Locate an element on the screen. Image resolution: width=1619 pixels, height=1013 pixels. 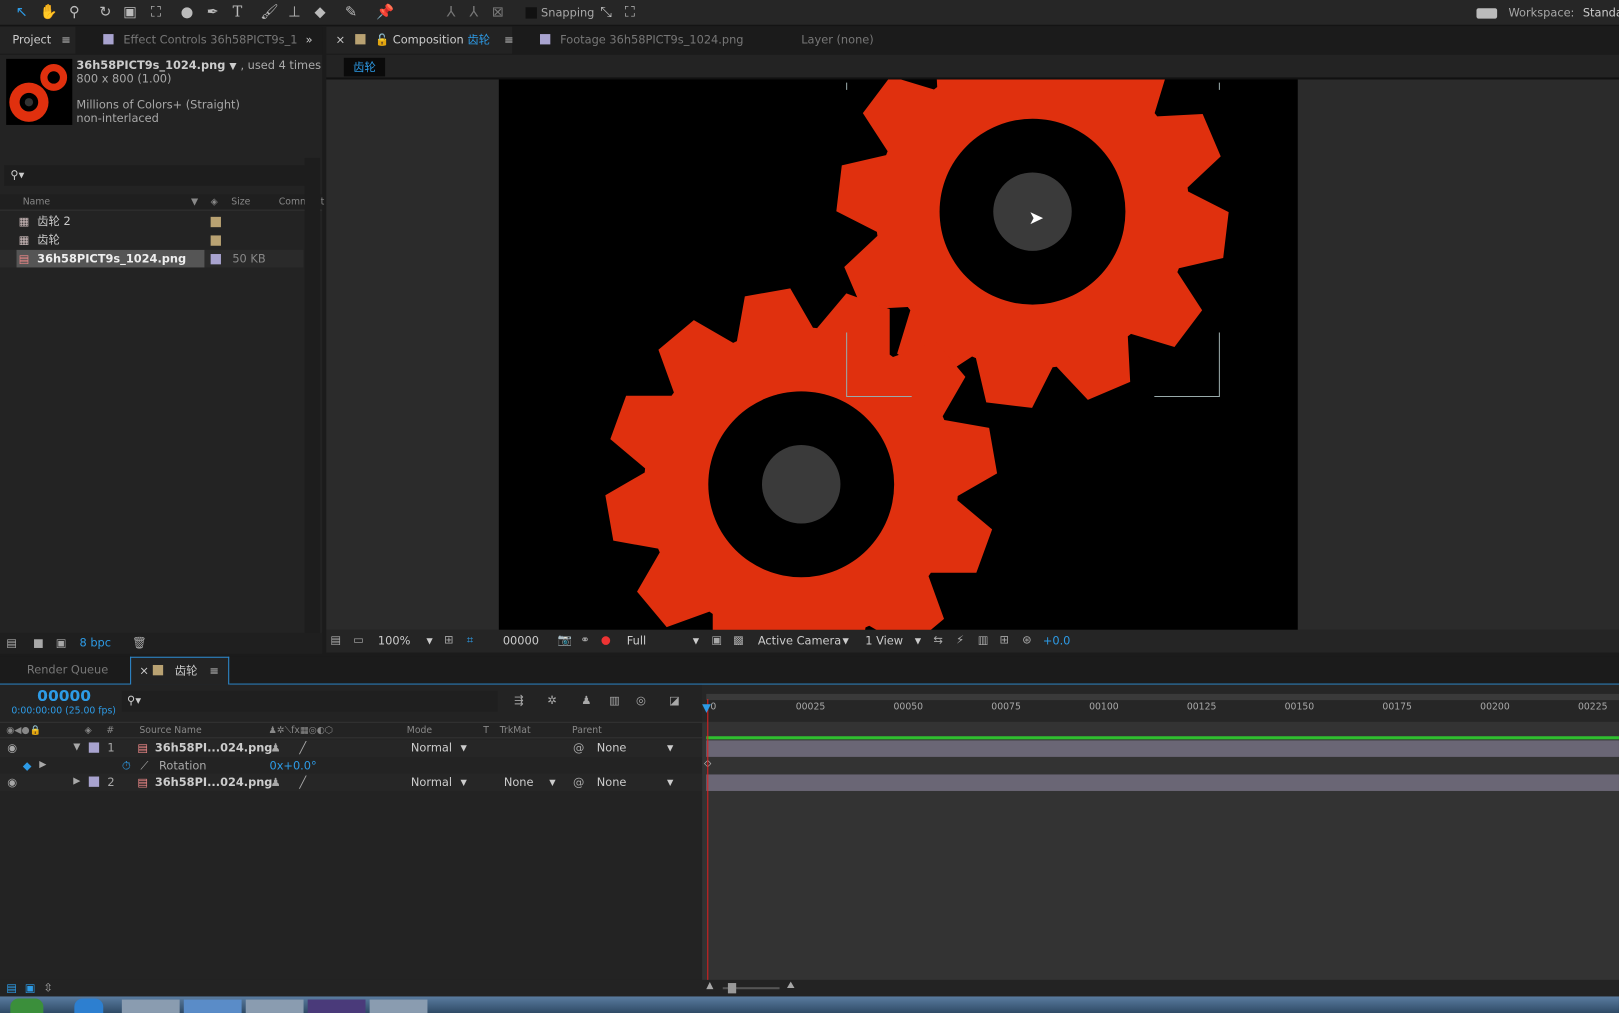
rotation-value: 0x+0.0° is located at coordinates (292, 766).